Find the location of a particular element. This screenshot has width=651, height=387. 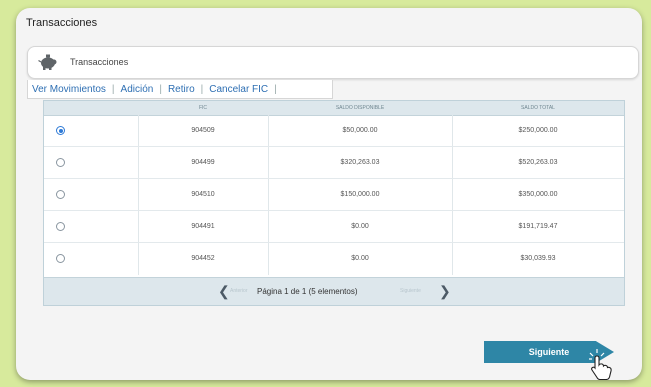

cell-saldo-disponible: $320,263.03 is located at coordinates (360, 162).